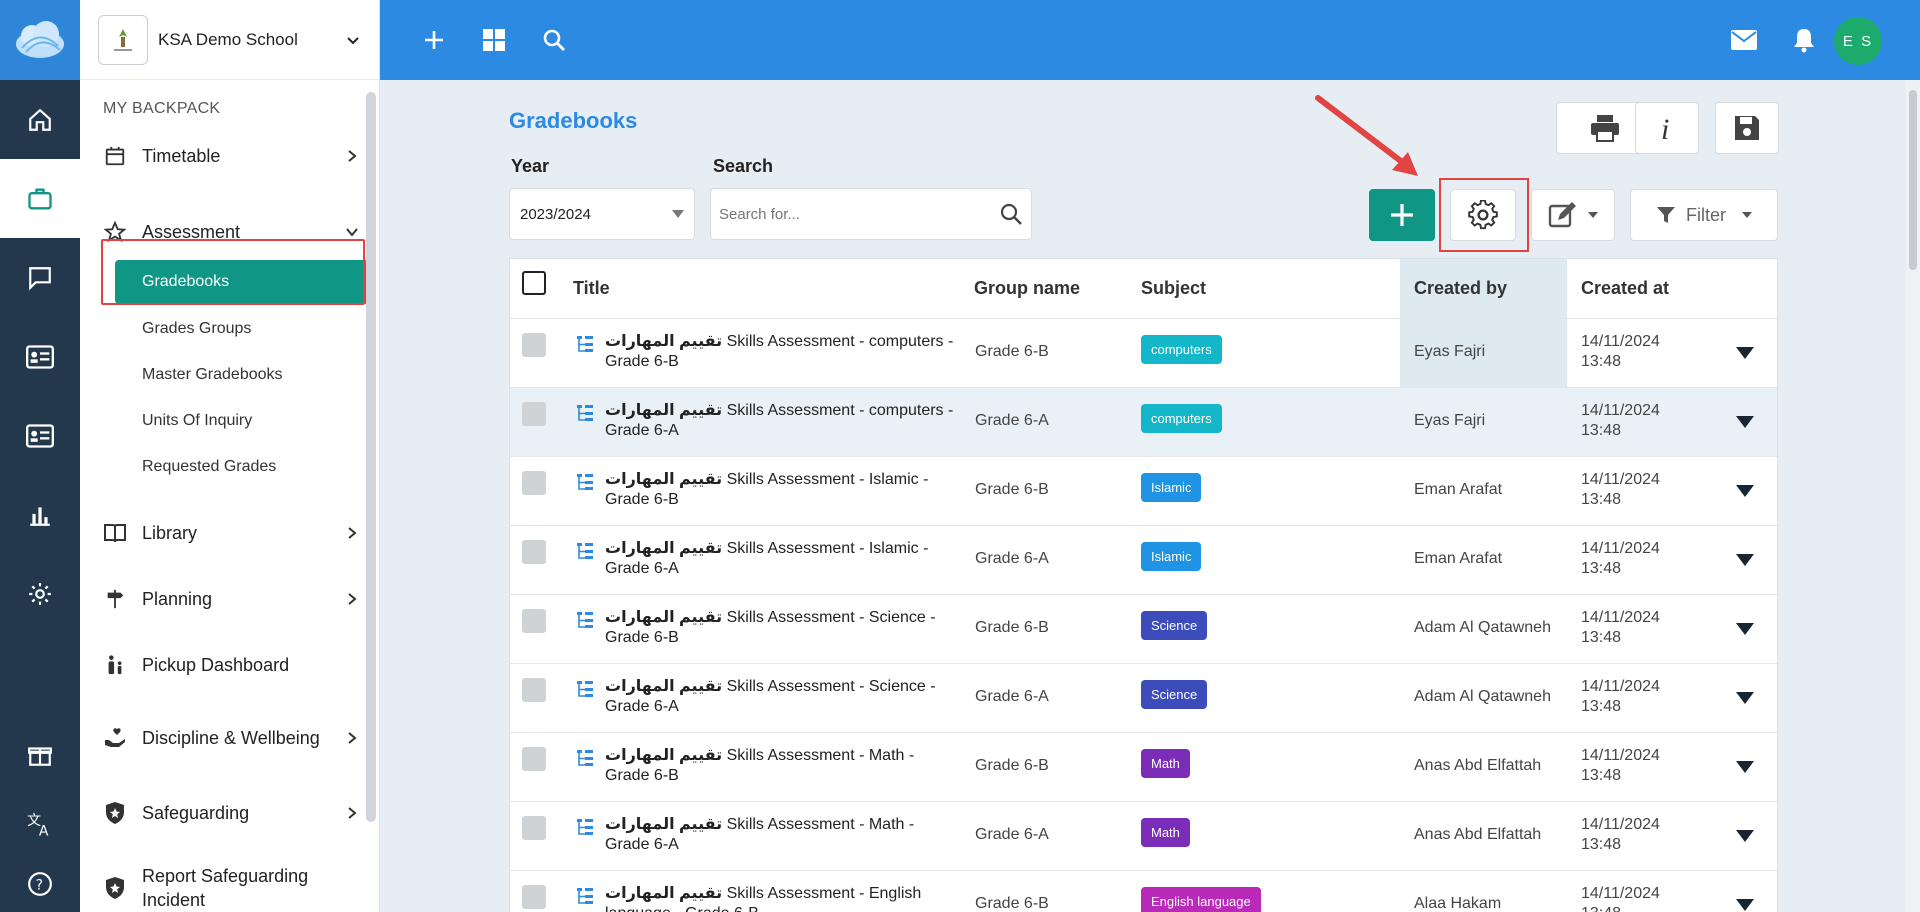 The height and width of the screenshot is (912, 1920). I want to click on translate-icon: 文A, so click(40, 824).